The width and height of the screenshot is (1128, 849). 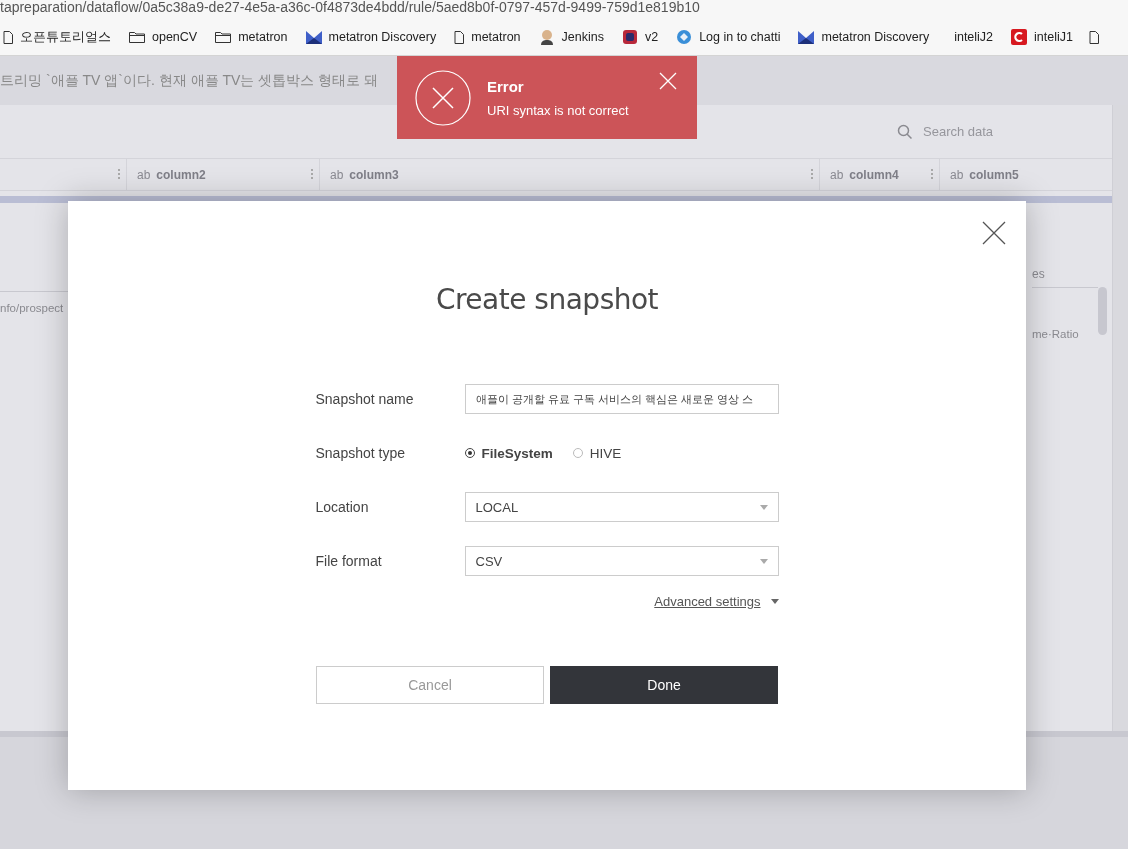 What do you see at coordinates (32, 308) in the screenshot?
I see `table-cell: nfo/prospect` at bounding box center [32, 308].